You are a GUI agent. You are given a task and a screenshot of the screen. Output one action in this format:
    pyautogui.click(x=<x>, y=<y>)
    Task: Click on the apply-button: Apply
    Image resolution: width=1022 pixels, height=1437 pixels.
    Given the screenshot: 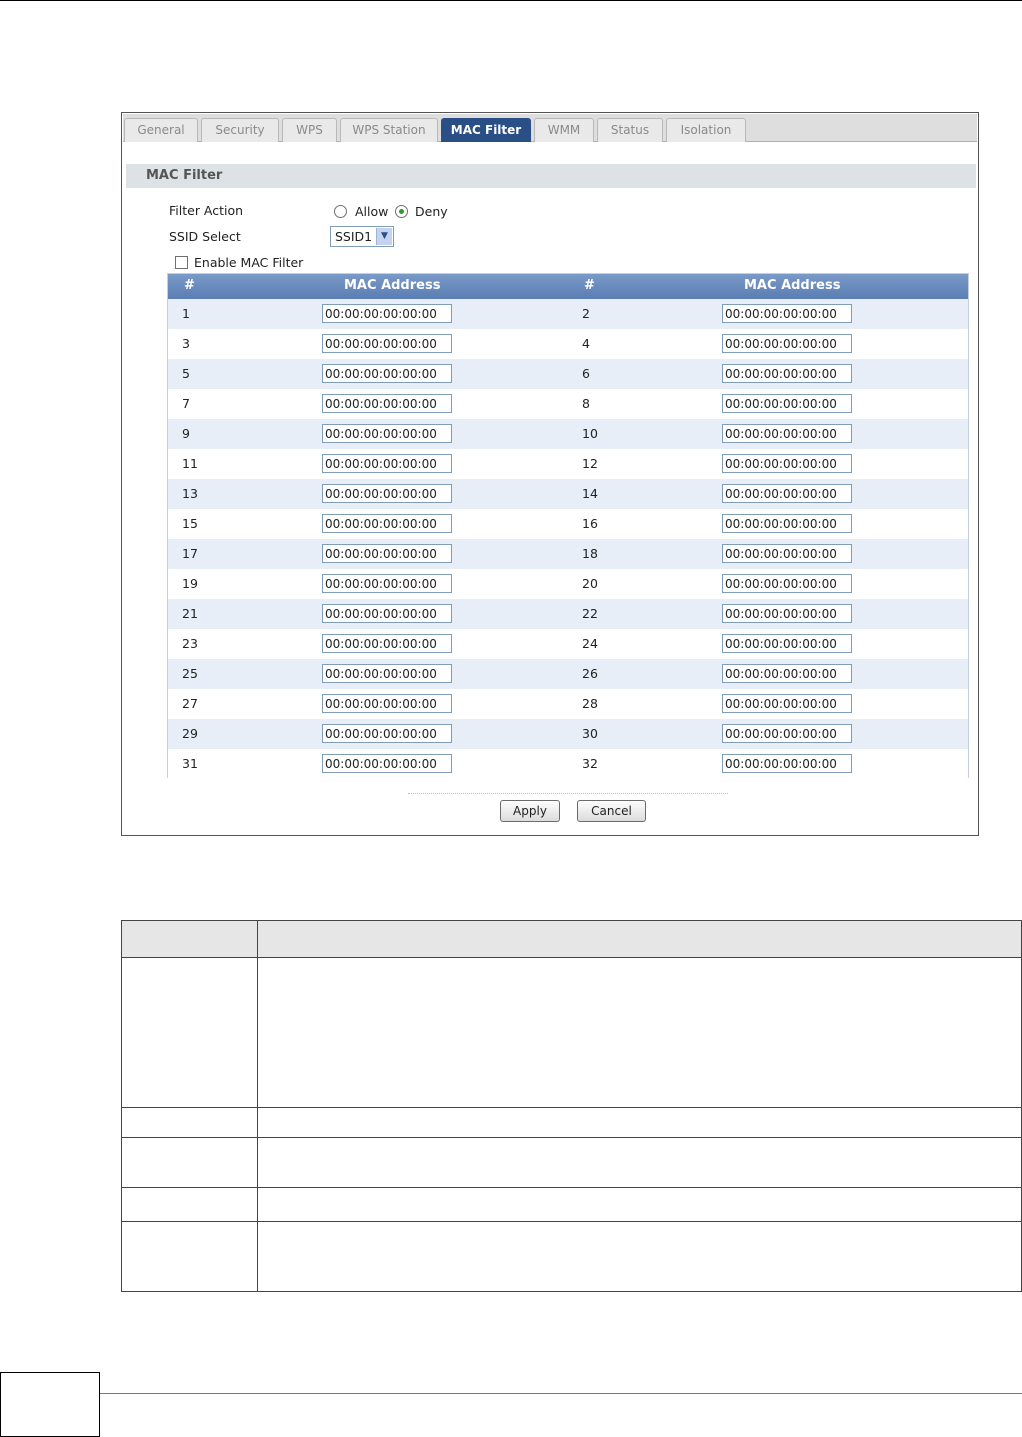 What is the action you would take?
    pyautogui.click(x=530, y=811)
    